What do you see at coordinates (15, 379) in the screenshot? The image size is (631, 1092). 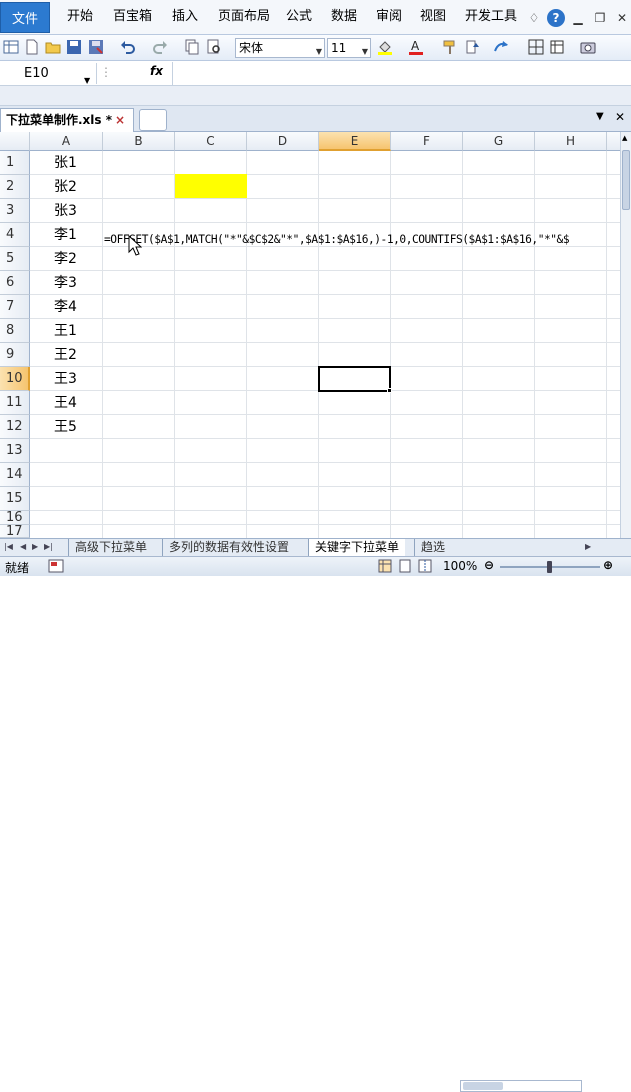 I see `row-header-10: 10` at bounding box center [15, 379].